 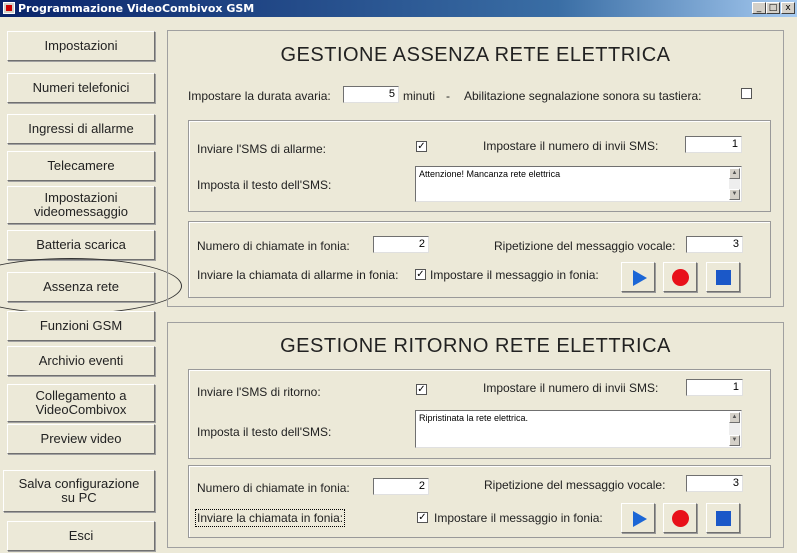 I want to click on title-bar: Programmazione VideoCombivox GSM _ □ x, so click(x=398, y=8).